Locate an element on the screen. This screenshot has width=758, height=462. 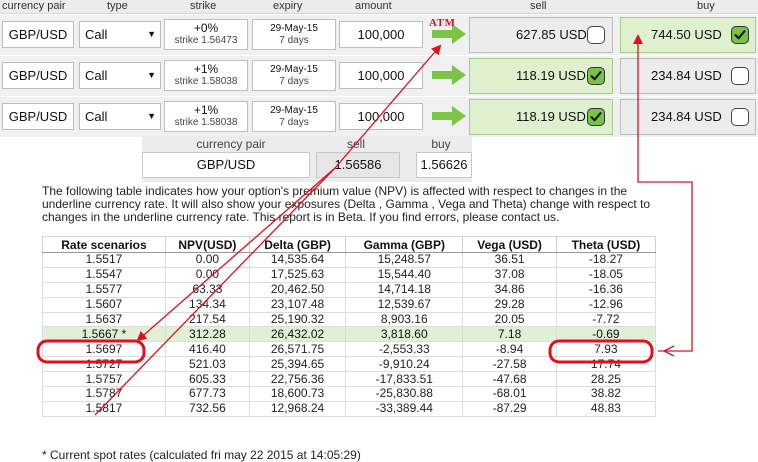
column-header: Gamma (GBP) is located at coordinates (404, 244).